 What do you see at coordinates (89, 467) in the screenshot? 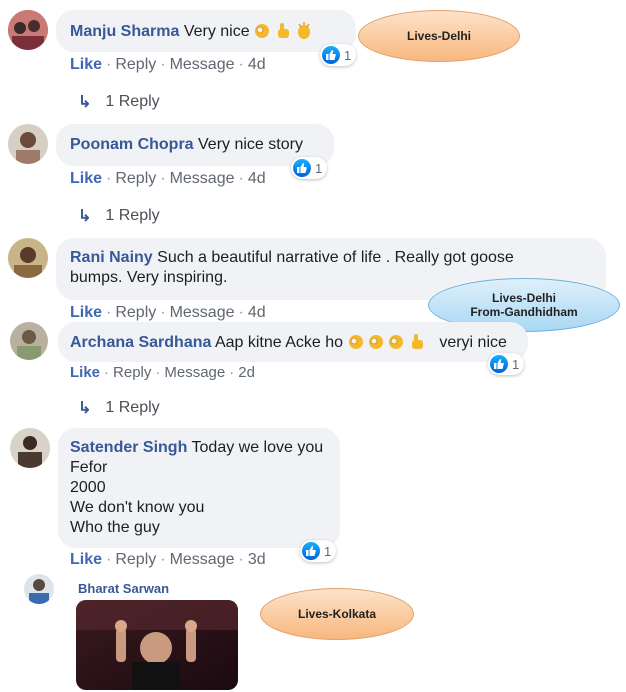
I see `comment-line: Fefor` at bounding box center [89, 467].